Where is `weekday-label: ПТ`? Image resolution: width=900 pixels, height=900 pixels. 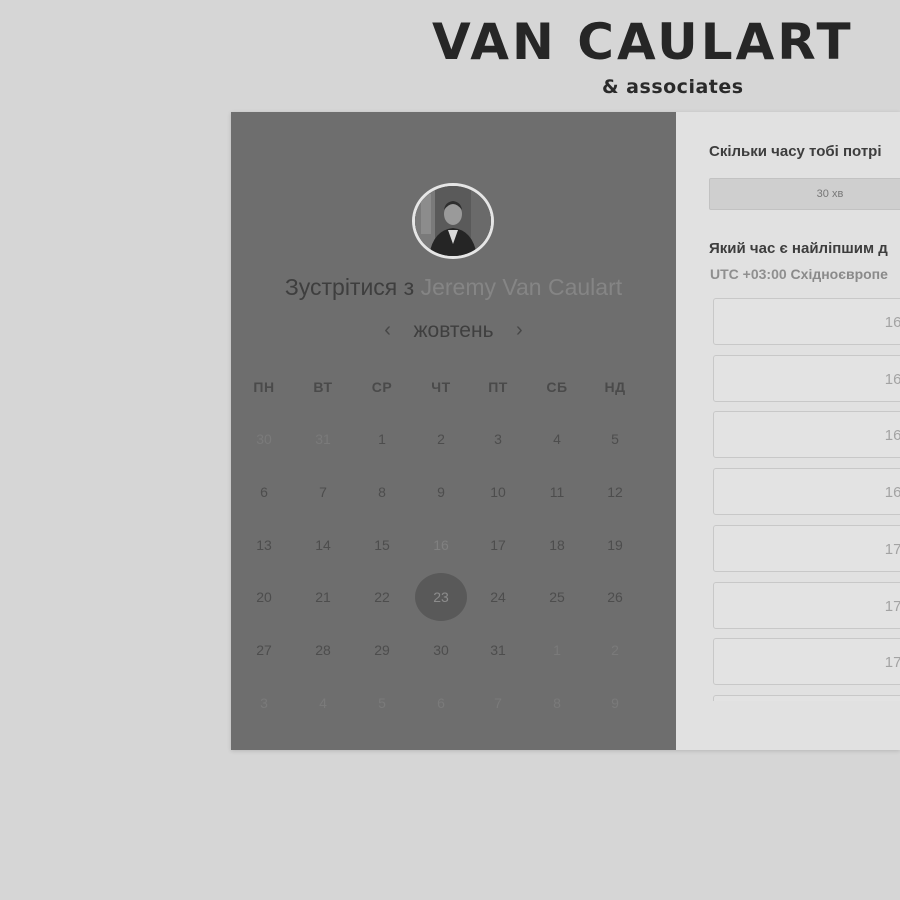
weekday-label: ПТ is located at coordinates (498, 387).